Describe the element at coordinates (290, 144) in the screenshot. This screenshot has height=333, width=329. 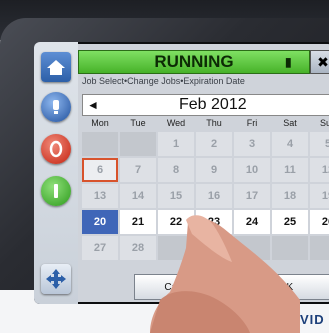
I see `calendar-day: 4` at that location.